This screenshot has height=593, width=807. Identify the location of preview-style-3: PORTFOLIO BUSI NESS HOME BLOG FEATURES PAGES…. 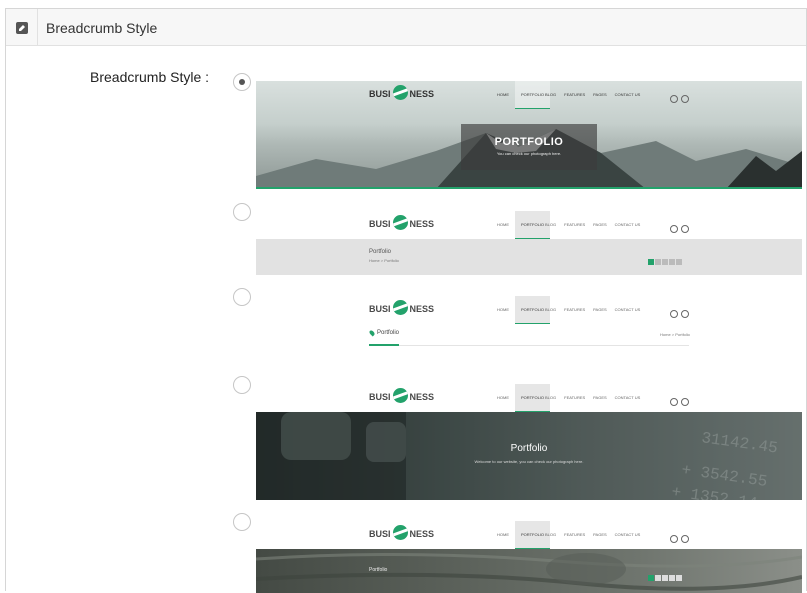
(529, 322).